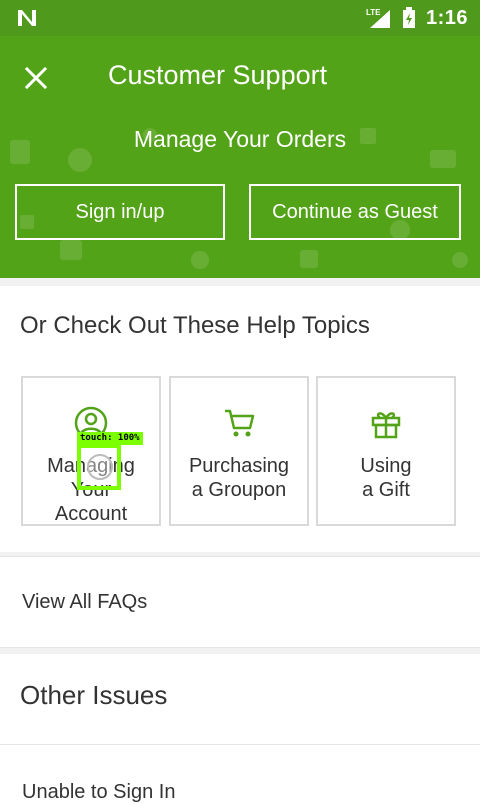  I want to click on close-icon, so click(36, 78).